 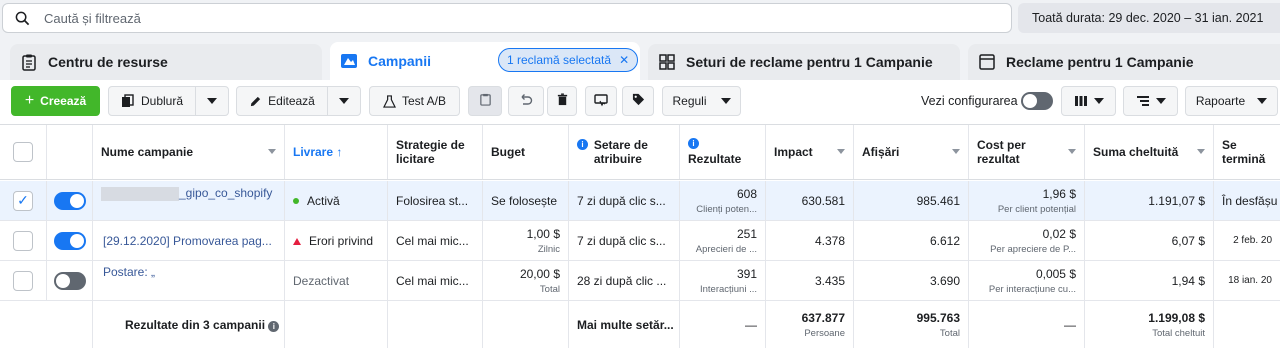 I want to click on impressions-value: 3.690, so click(x=944, y=280).